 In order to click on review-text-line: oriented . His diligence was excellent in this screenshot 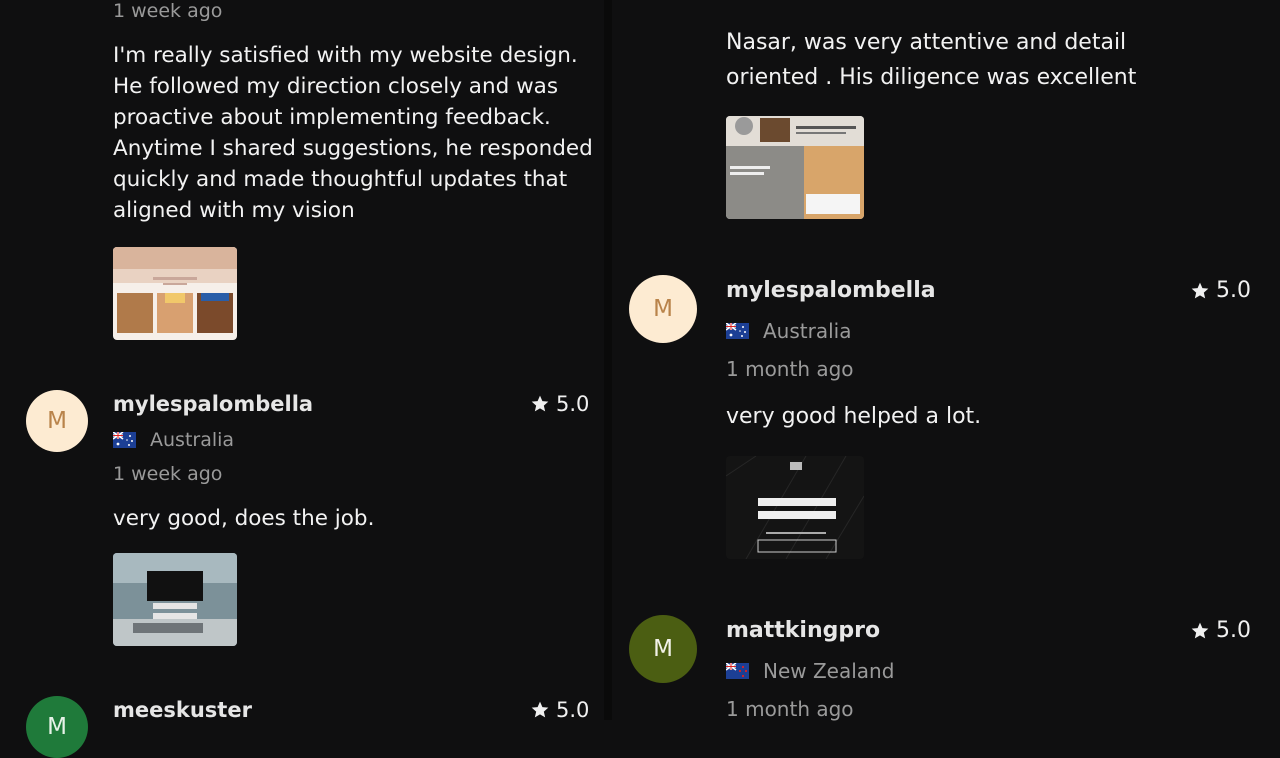, I will do `click(931, 77)`.